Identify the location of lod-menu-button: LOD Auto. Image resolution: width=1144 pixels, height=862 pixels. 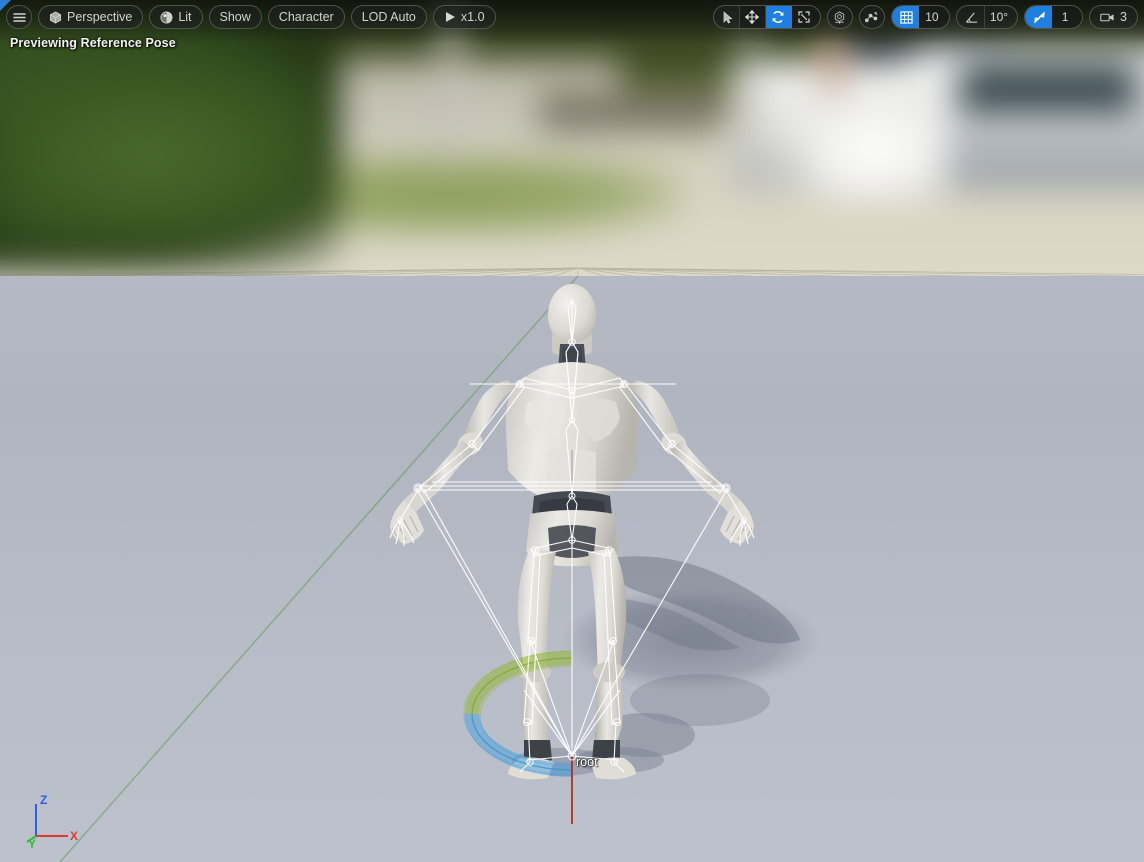
(388, 17).